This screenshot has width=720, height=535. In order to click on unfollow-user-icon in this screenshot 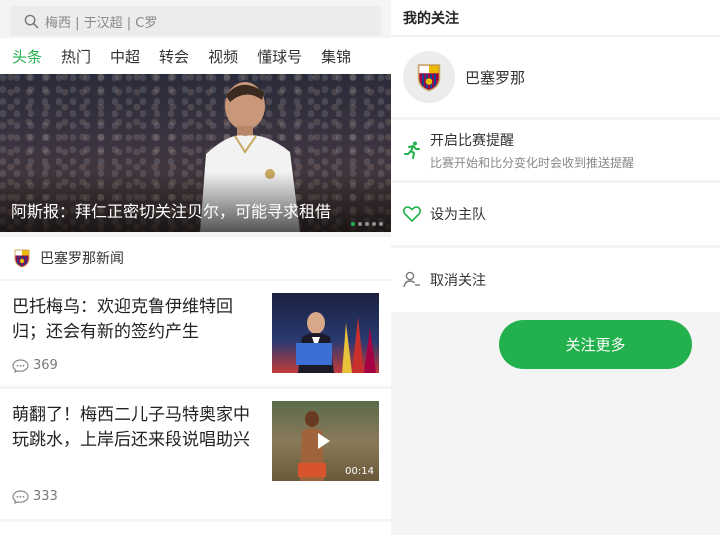, I will do `click(411, 279)`.